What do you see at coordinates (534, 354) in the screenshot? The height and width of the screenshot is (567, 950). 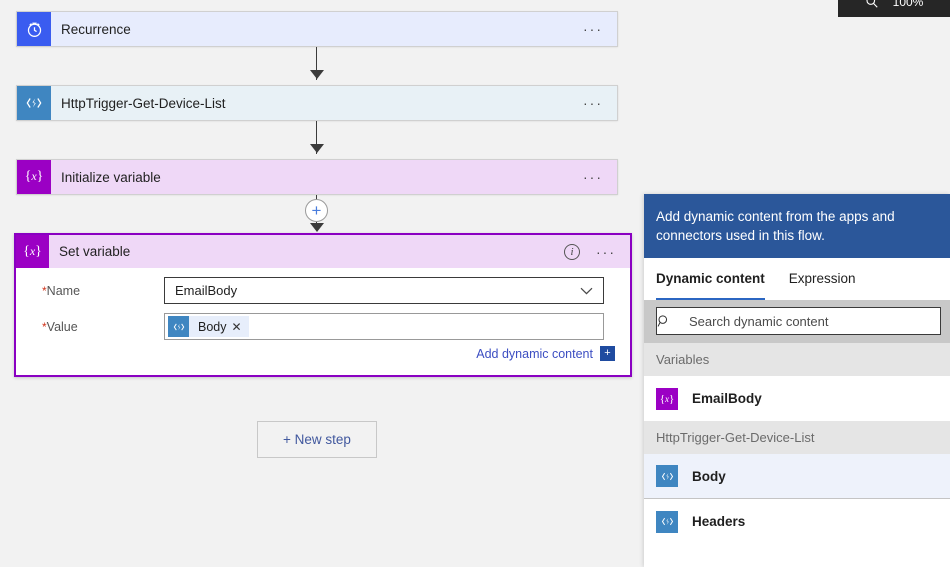 I see `add-dynamic-content-link: Add dynamic content` at bounding box center [534, 354].